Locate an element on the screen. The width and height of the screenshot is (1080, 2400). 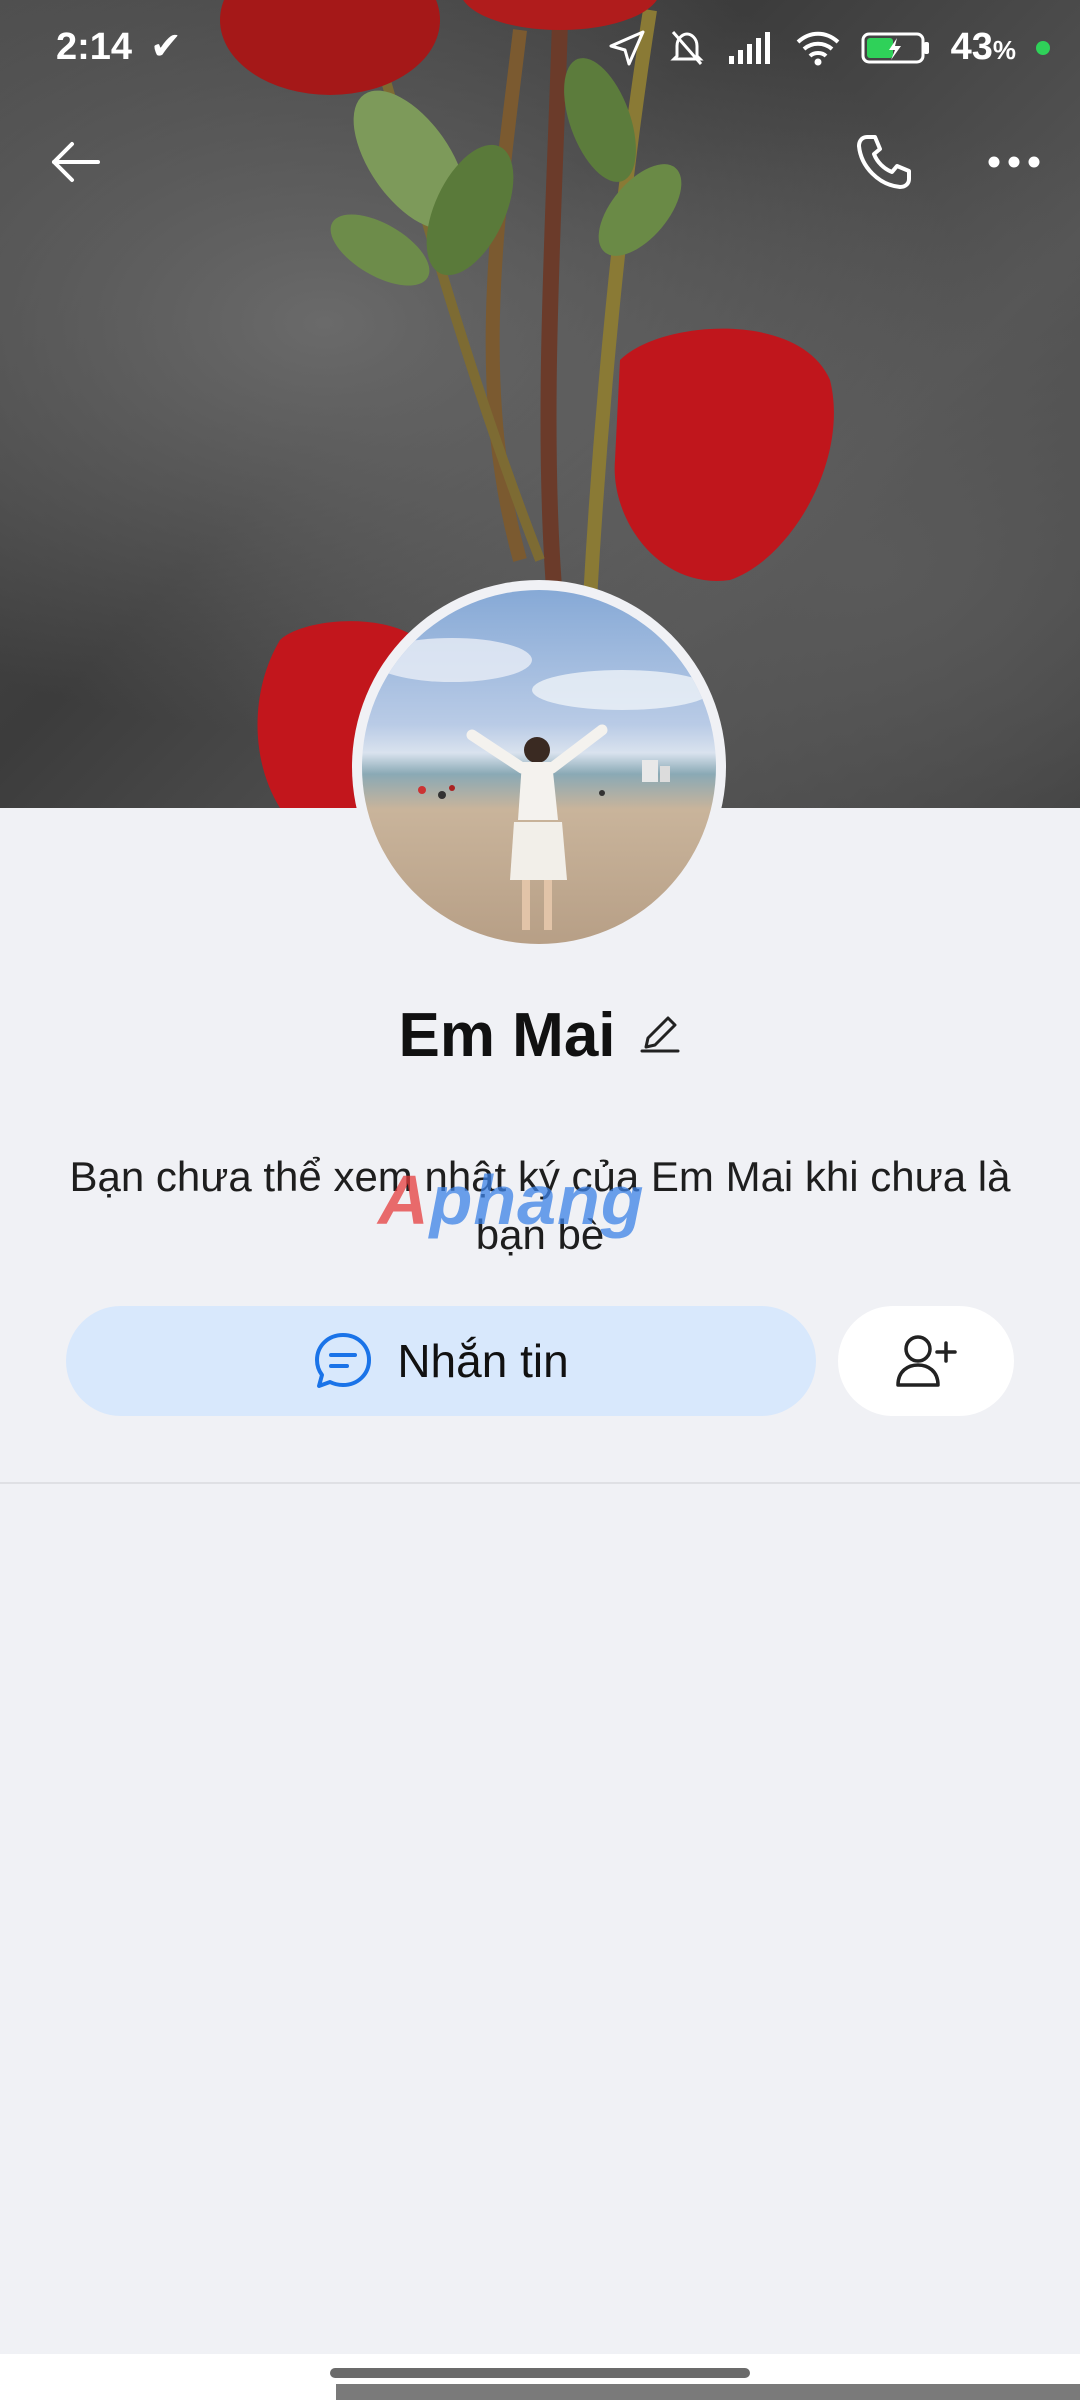
add-user-icon is located at coordinates (926, 1361).